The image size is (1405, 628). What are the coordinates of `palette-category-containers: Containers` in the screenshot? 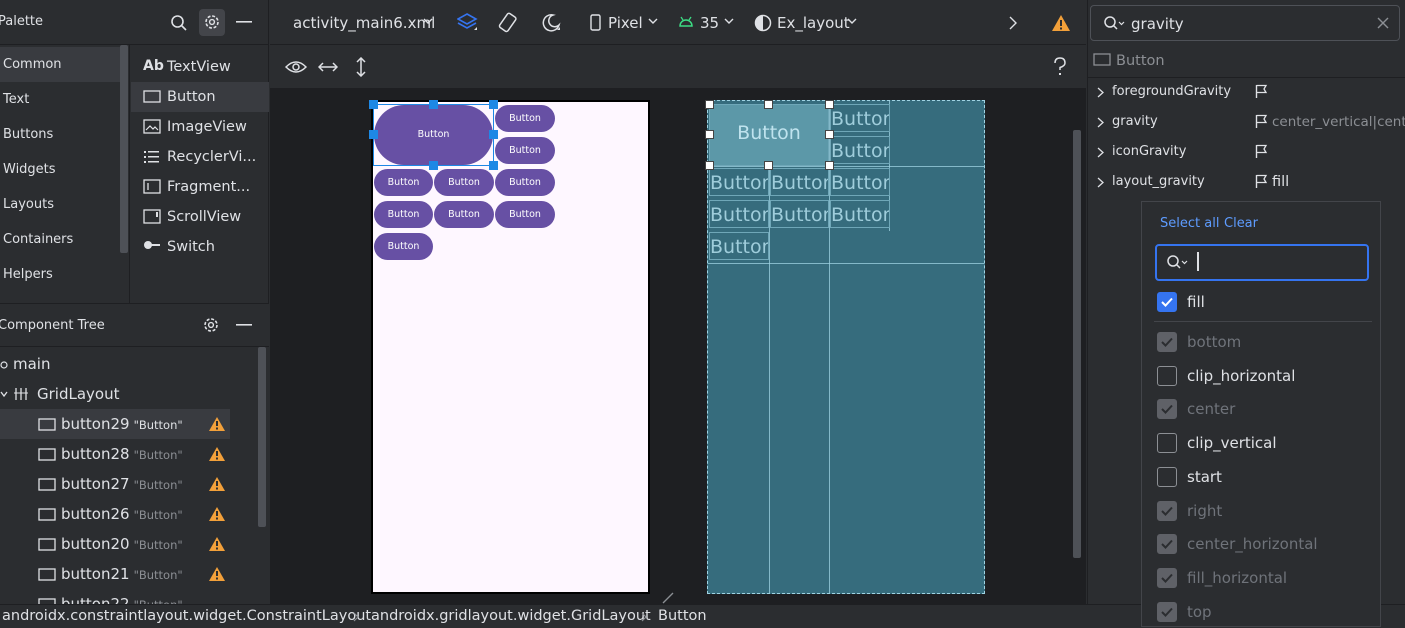 It's located at (60, 239).